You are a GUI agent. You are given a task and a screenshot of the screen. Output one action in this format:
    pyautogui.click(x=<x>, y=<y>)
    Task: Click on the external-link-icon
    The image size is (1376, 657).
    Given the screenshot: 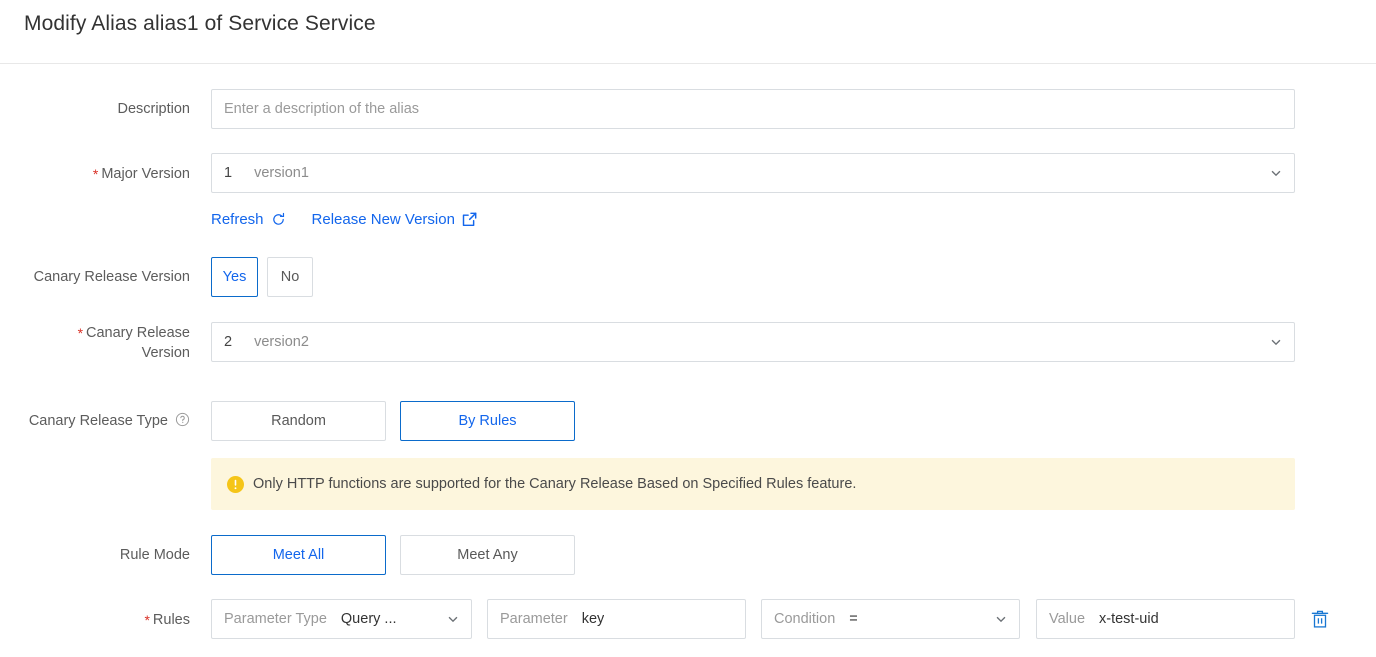 What is the action you would take?
    pyautogui.click(x=469, y=219)
    